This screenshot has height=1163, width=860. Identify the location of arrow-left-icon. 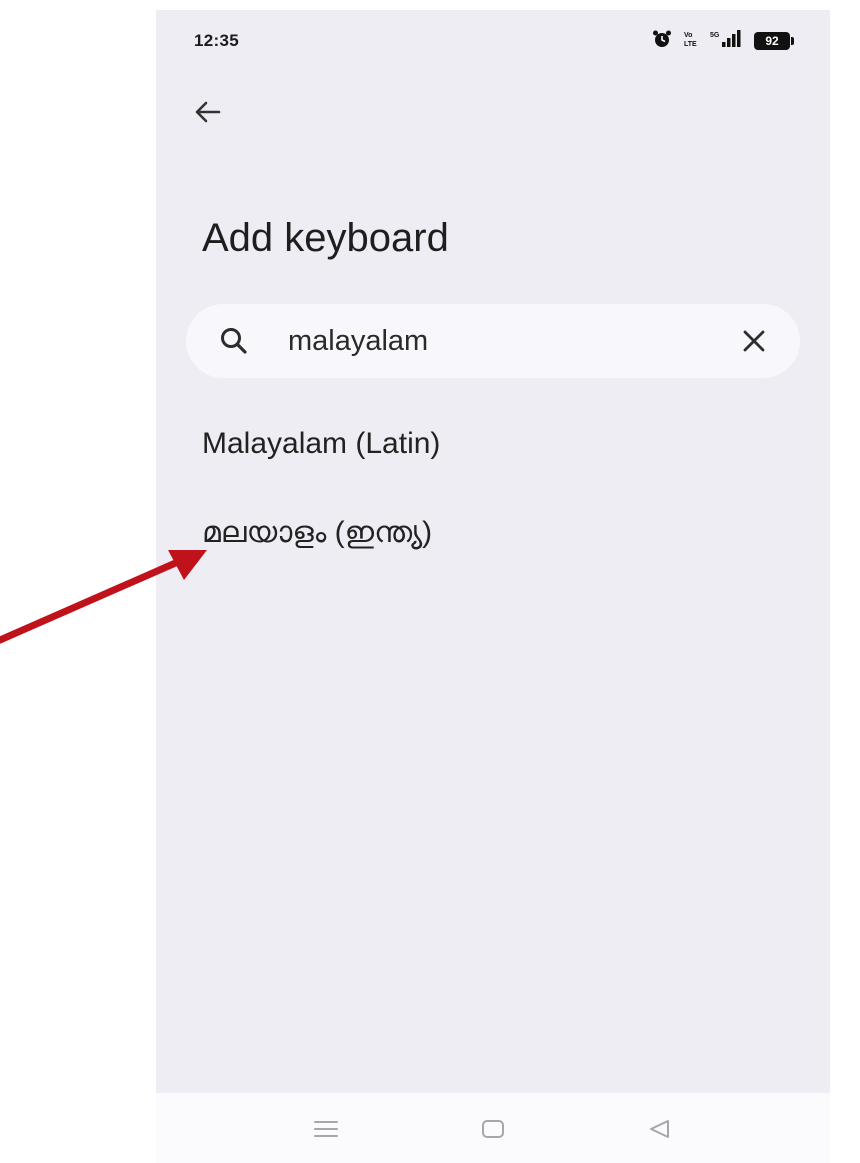
(208, 112).